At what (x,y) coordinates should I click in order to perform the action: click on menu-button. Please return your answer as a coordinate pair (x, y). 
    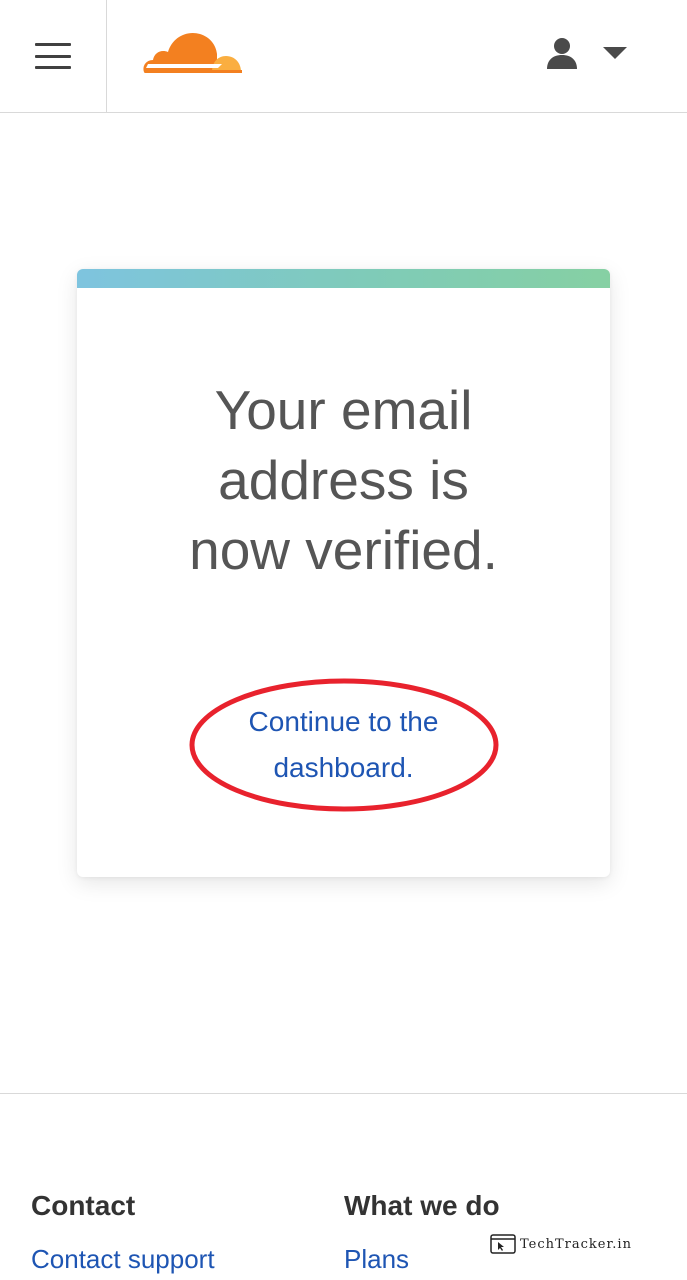
    Looking at the image, I should click on (53, 56).